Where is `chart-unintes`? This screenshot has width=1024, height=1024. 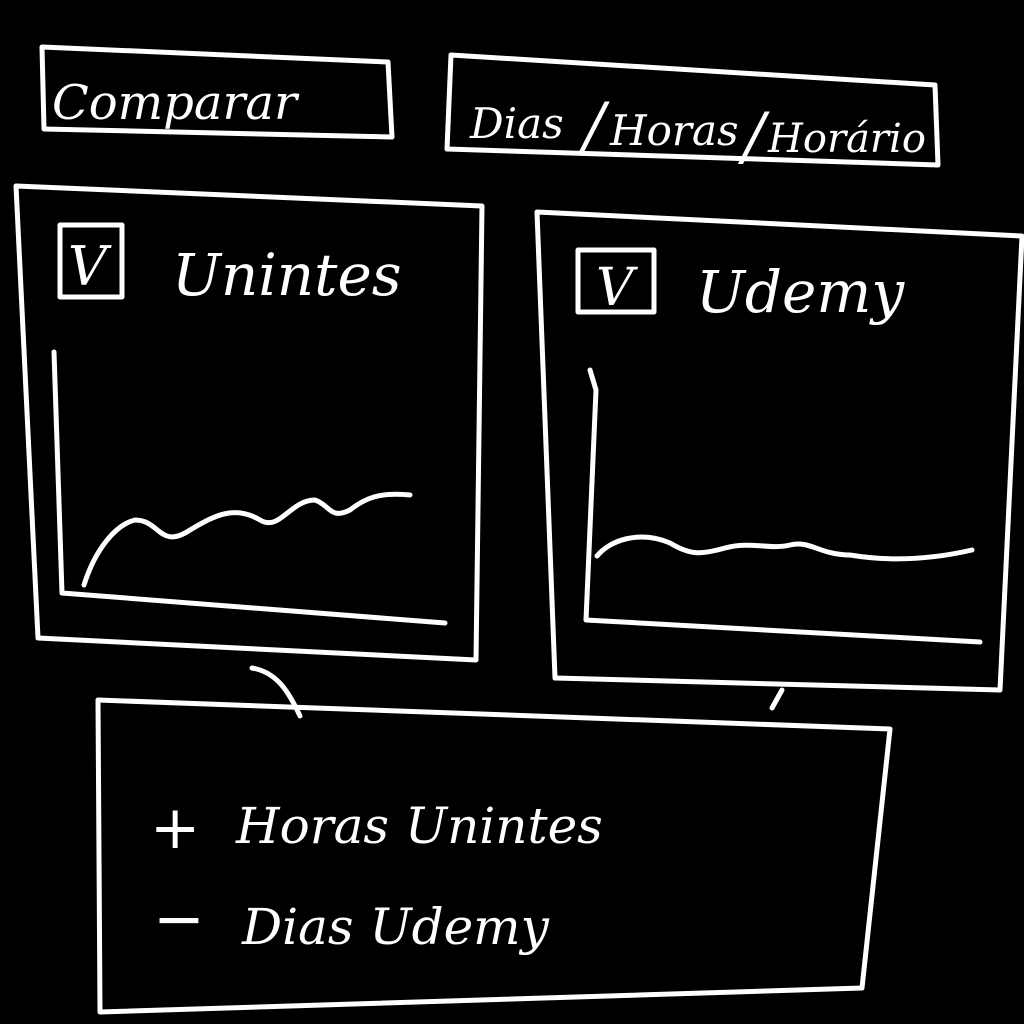
chart-unintes is located at coordinates (249, 487).